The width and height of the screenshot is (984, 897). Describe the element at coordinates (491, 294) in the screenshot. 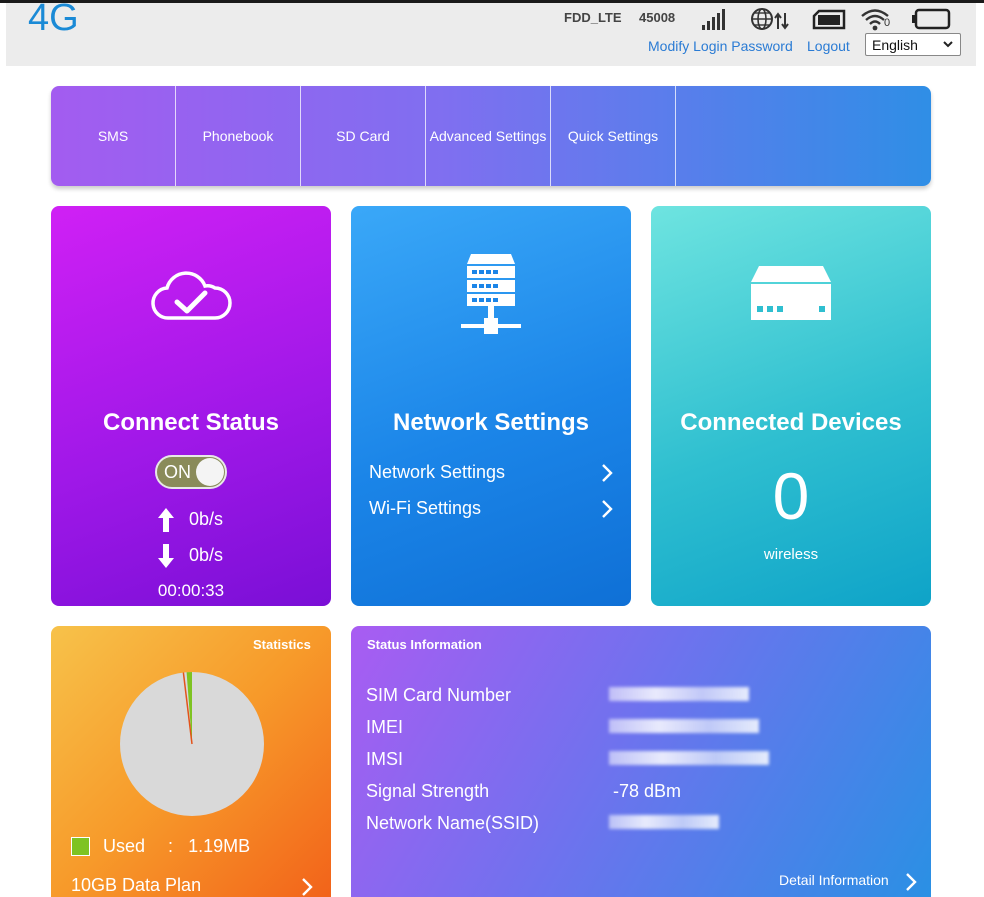

I see `server-icon` at that location.